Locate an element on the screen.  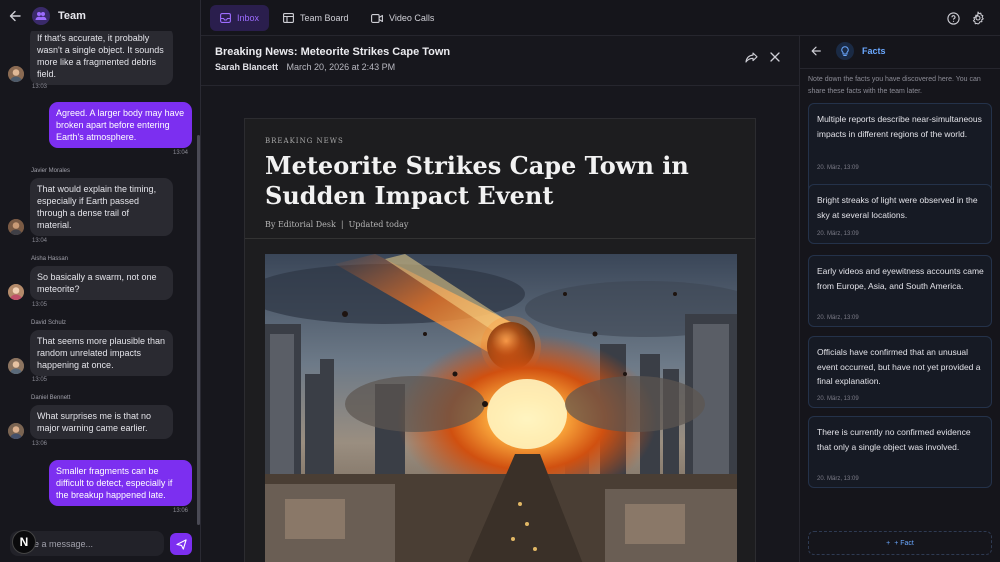
article-kicker: BREAKING NEWS is located at coordinates (304, 141).